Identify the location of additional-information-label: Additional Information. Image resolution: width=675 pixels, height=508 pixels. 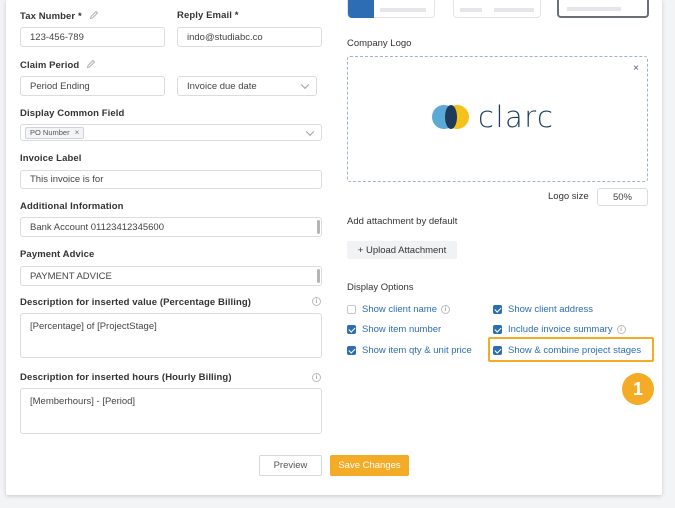
(72, 206).